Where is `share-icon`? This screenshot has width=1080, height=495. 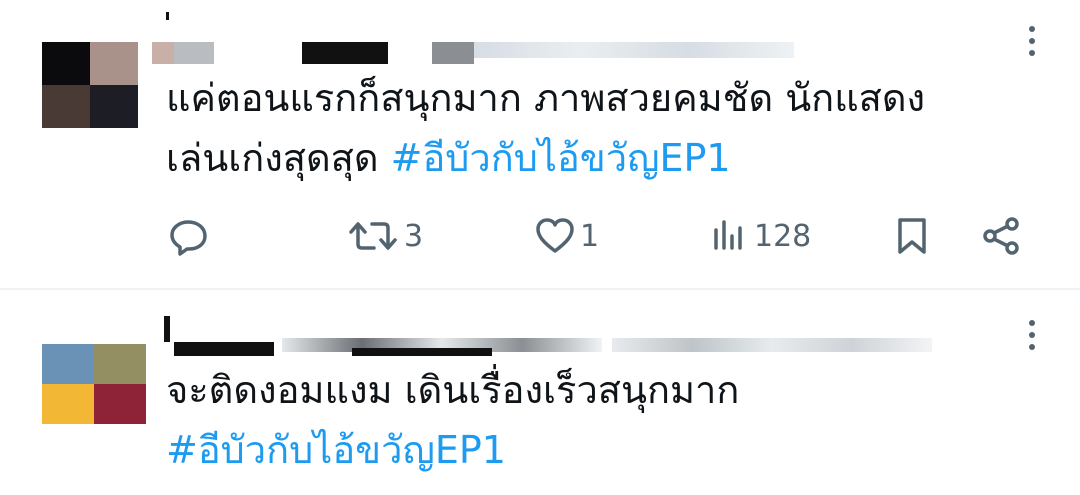 share-icon is located at coordinates (1002, 236).